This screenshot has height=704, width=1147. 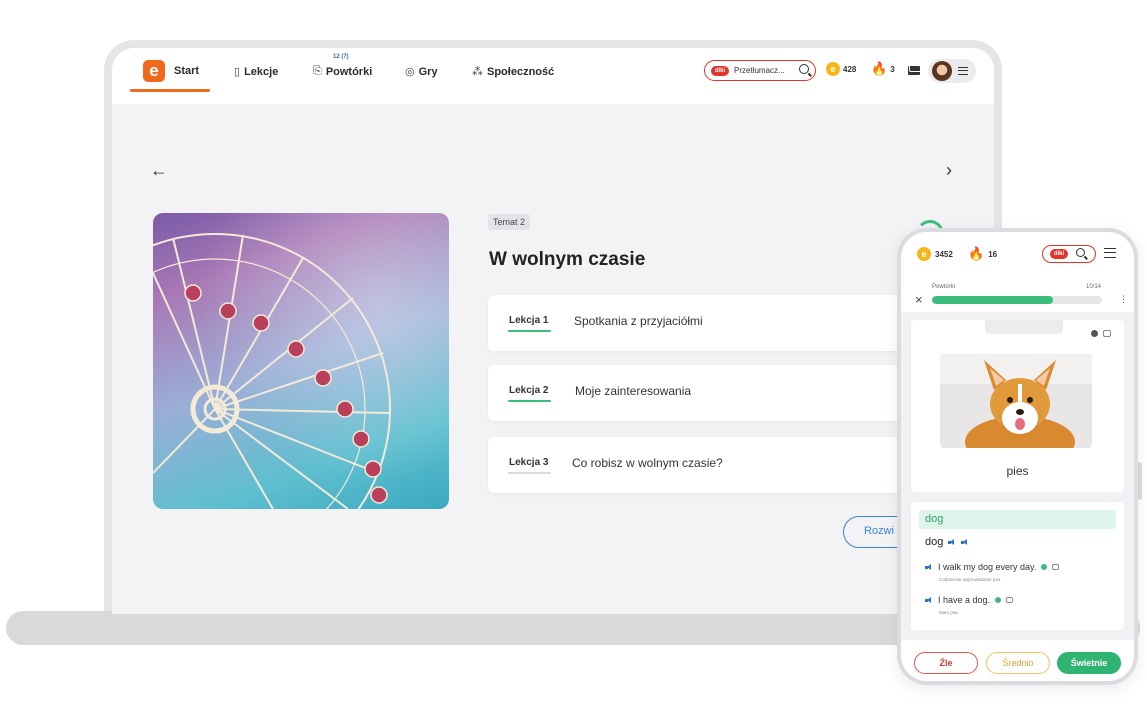 I want to click on profile-menu, so click(x=952, y=71).